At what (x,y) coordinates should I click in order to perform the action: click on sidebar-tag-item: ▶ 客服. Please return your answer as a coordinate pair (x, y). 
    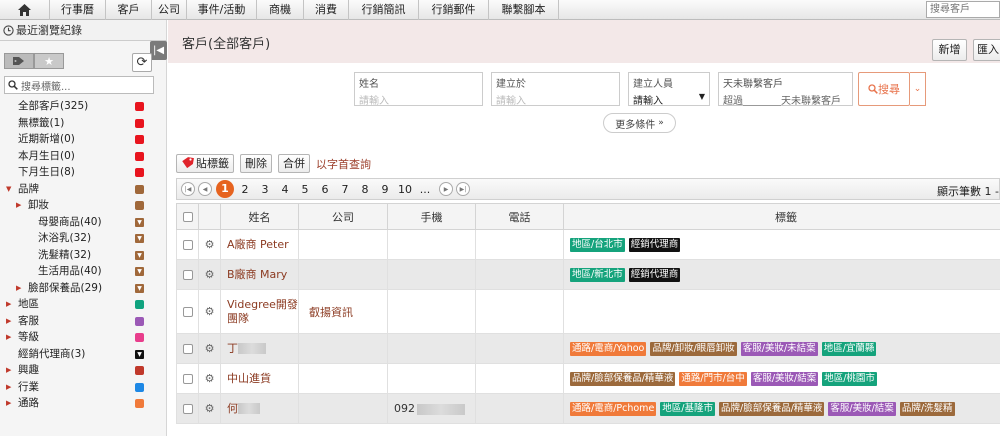
    Looking at the image, I should click on (83, 321).